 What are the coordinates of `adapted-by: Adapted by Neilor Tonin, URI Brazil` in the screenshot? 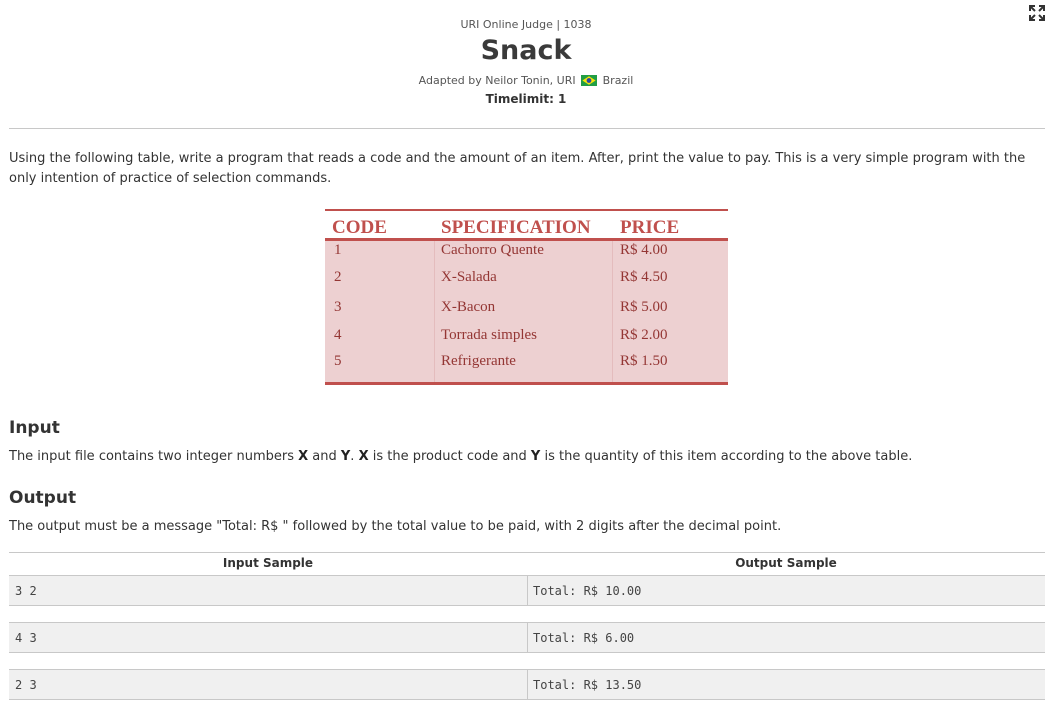 It's located at (526, 81).